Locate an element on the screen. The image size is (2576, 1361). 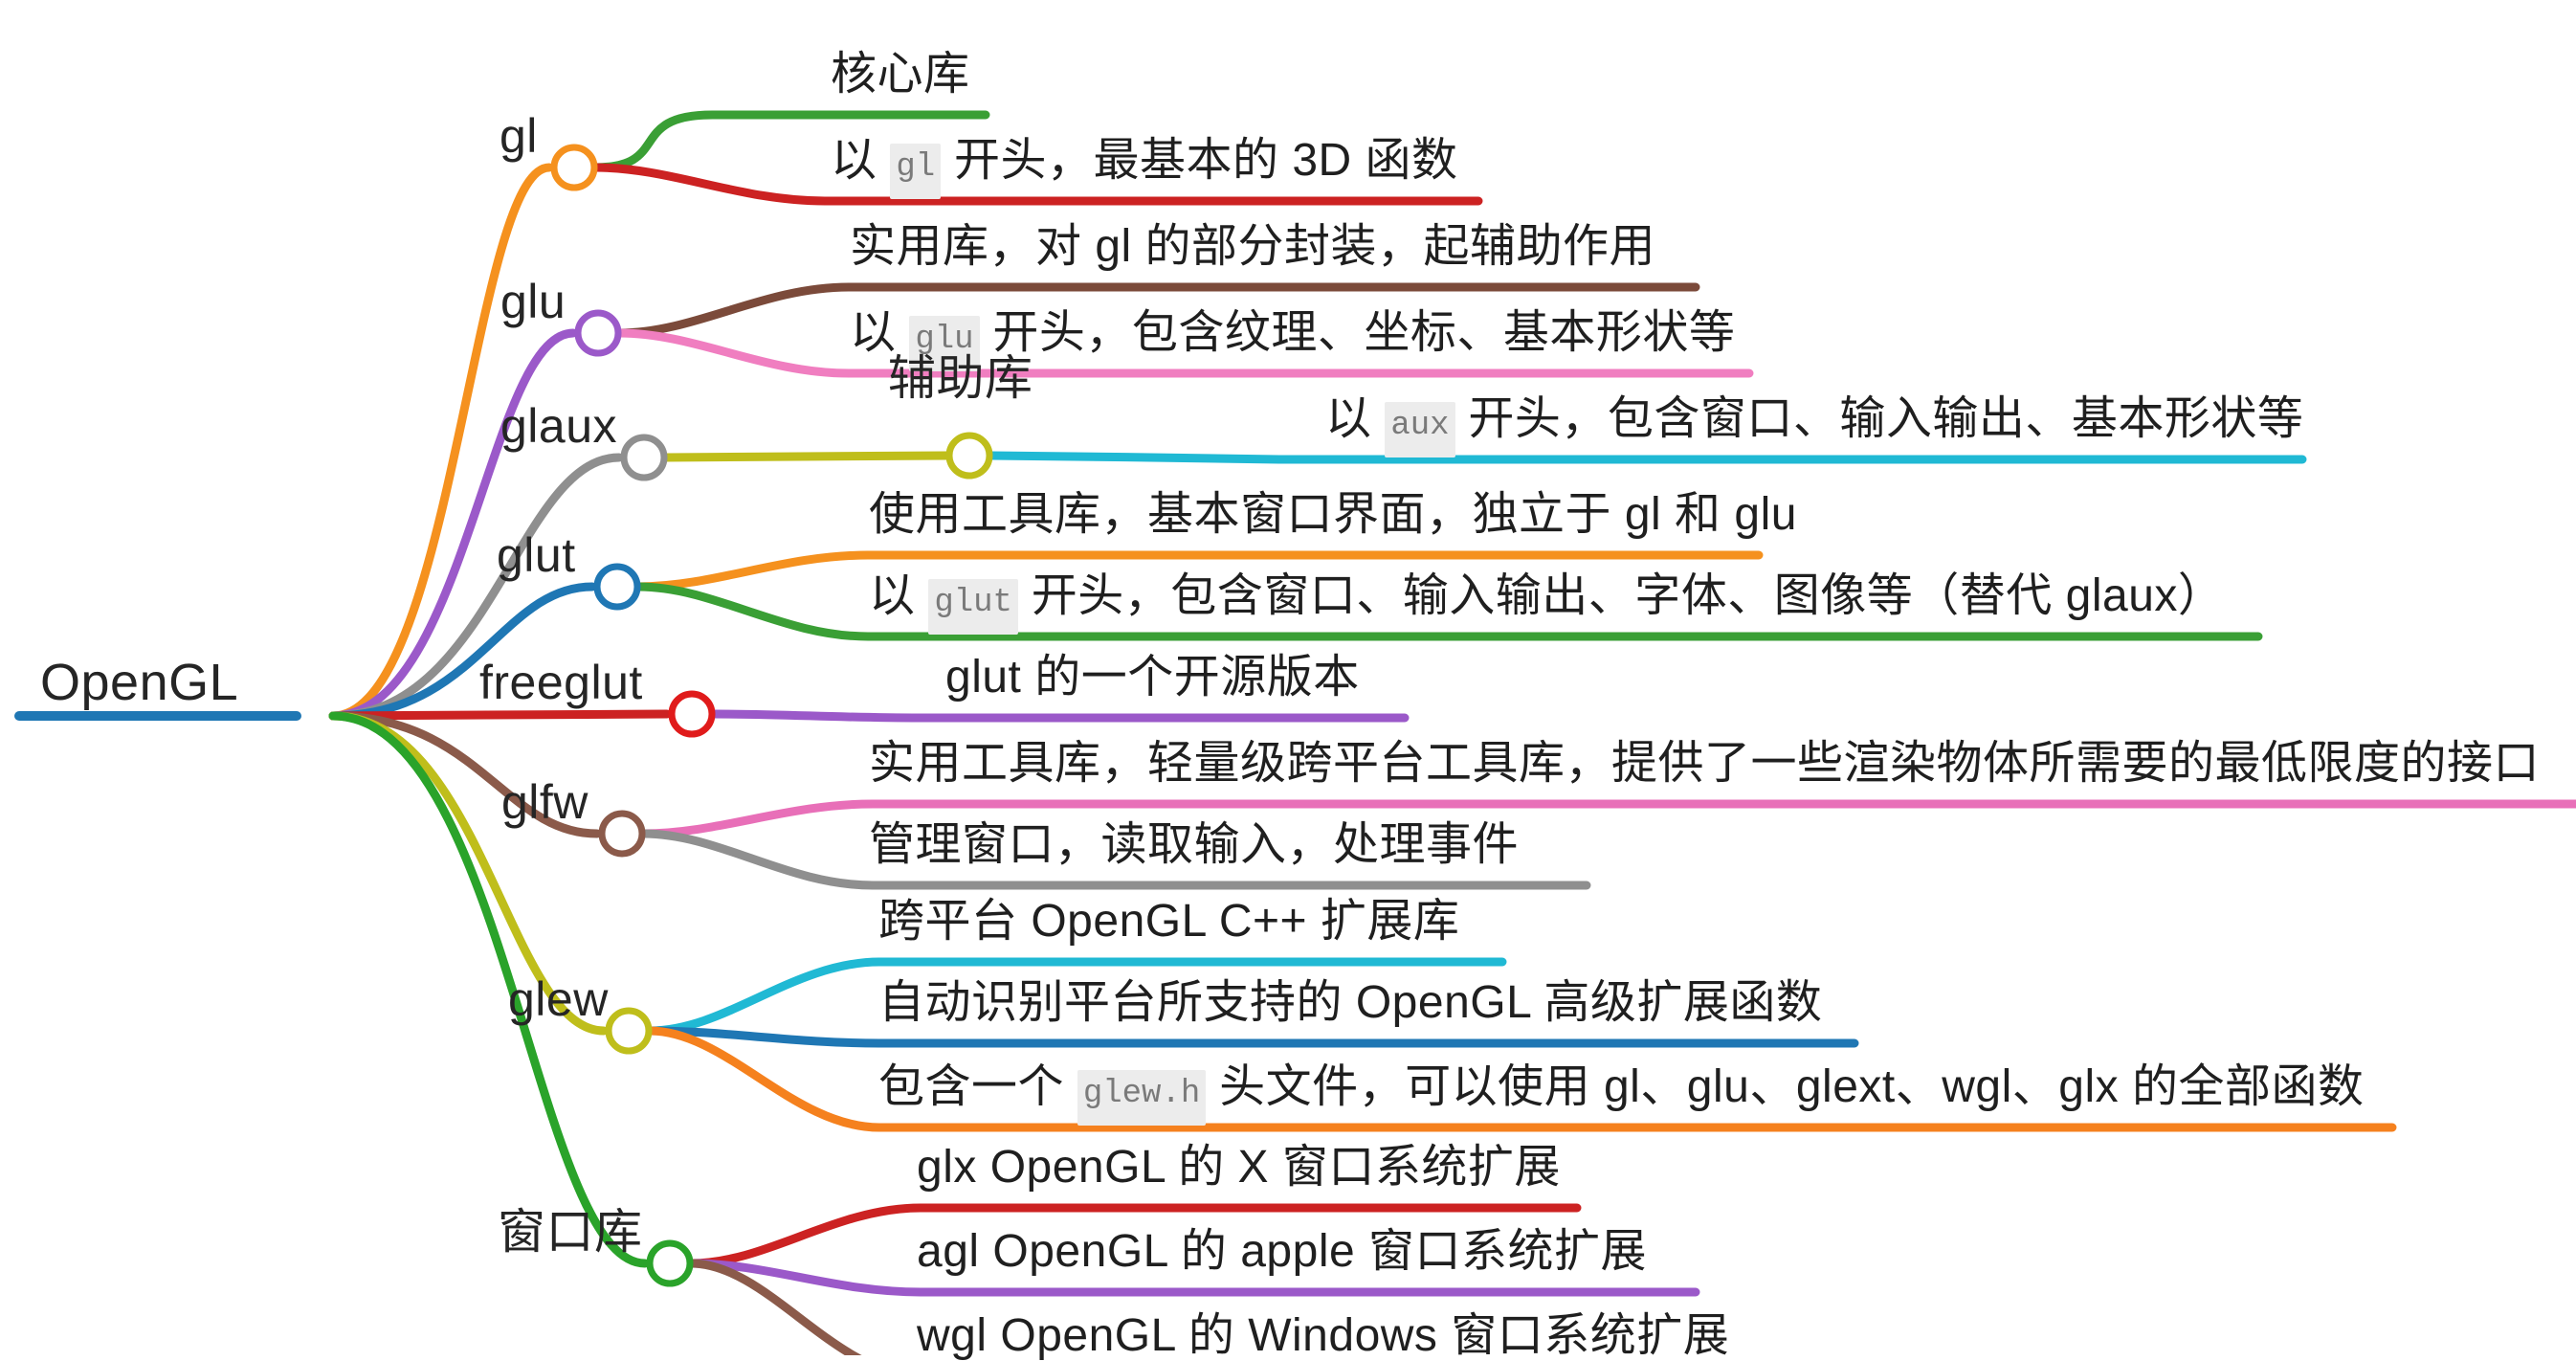
node-label-glfw: glfw is located at coordinates (544, 802).